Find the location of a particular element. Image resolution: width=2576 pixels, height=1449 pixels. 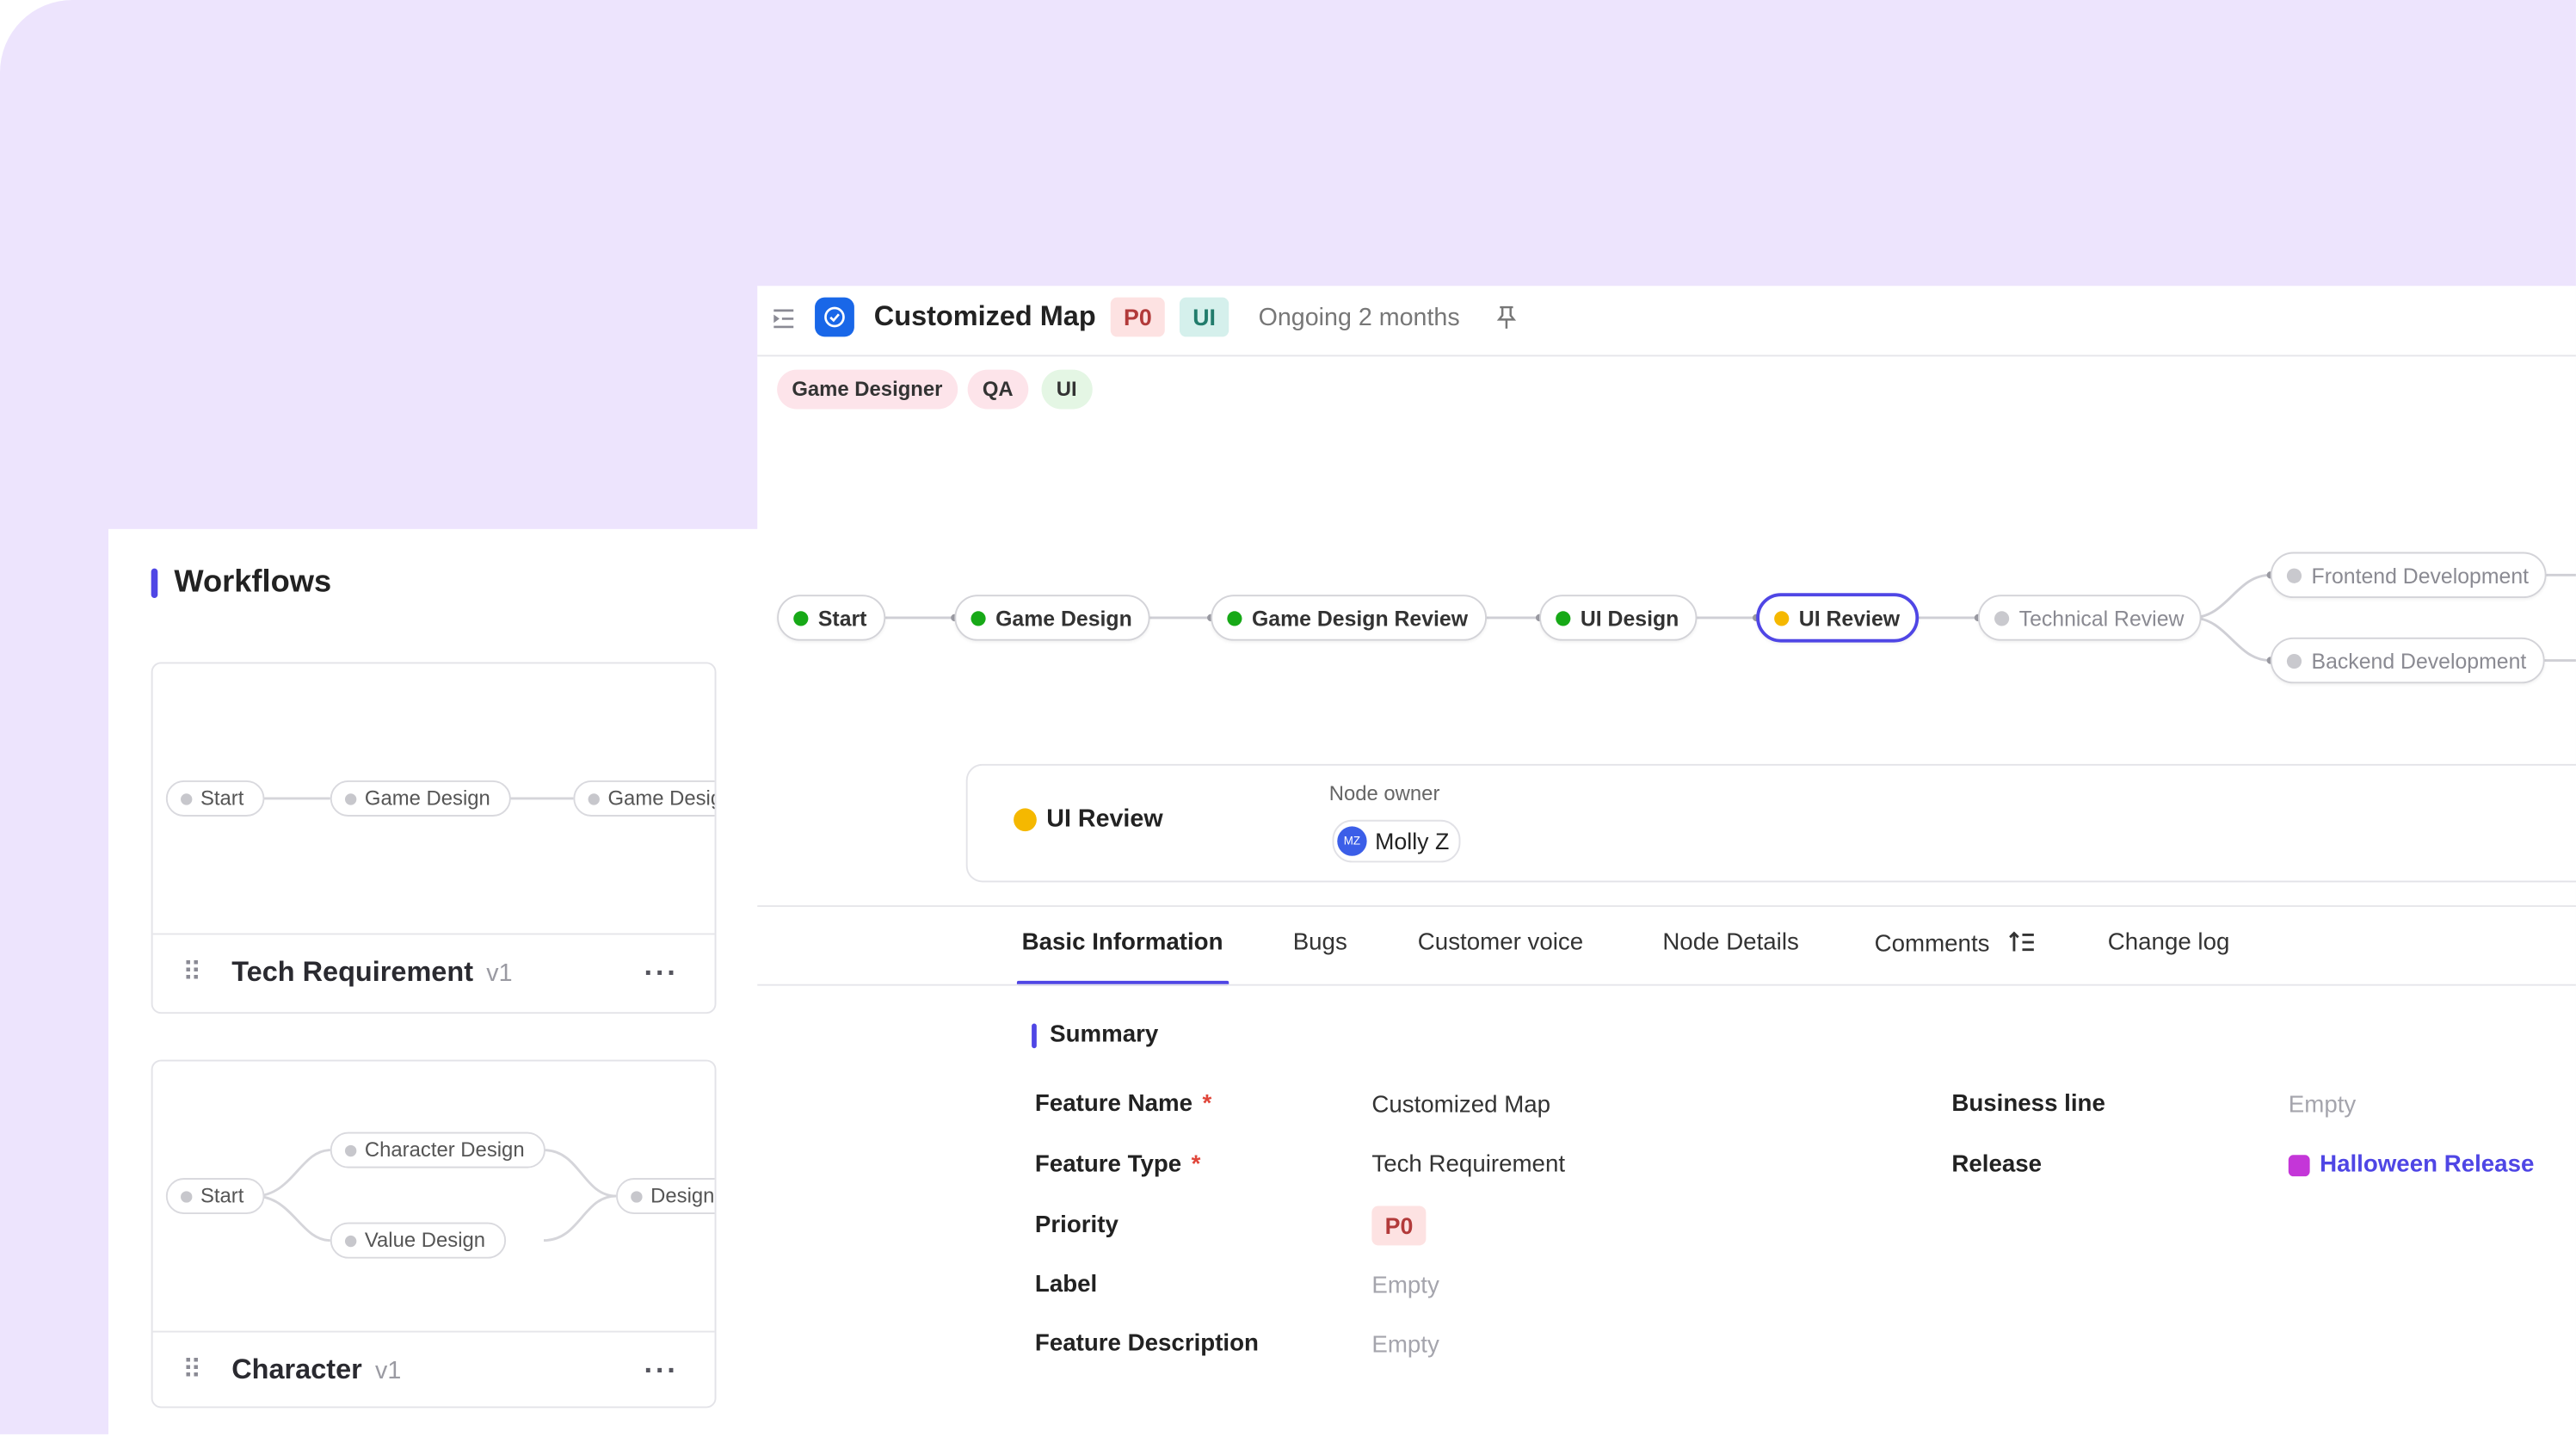

mini-node-design: Design is located at coordinates (666, 1196).